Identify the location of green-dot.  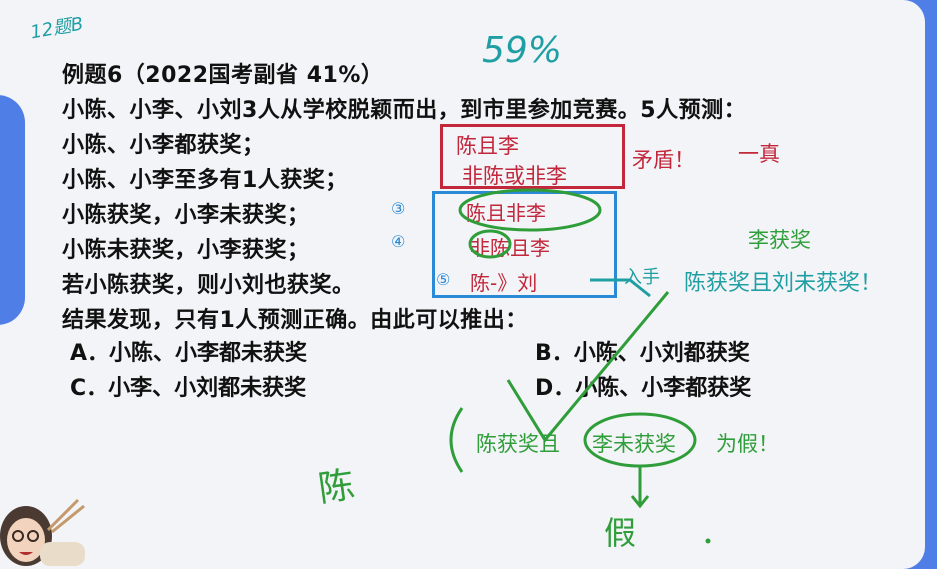
(708, 541).